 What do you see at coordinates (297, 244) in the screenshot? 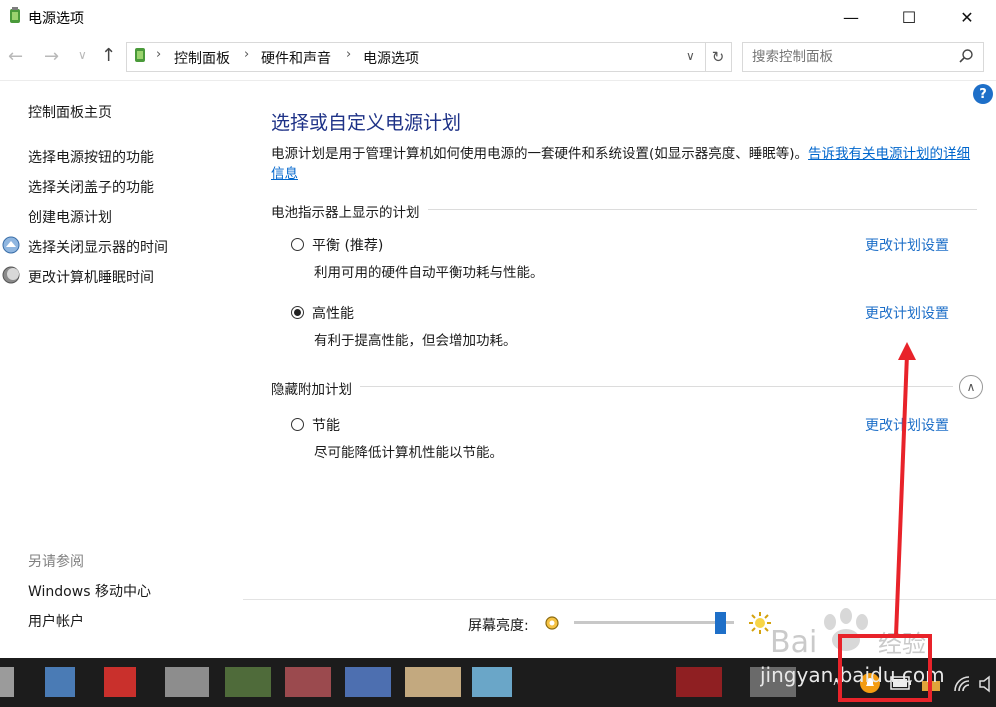
I see `plan-balanced-radio` at bounding box center [297, 244].